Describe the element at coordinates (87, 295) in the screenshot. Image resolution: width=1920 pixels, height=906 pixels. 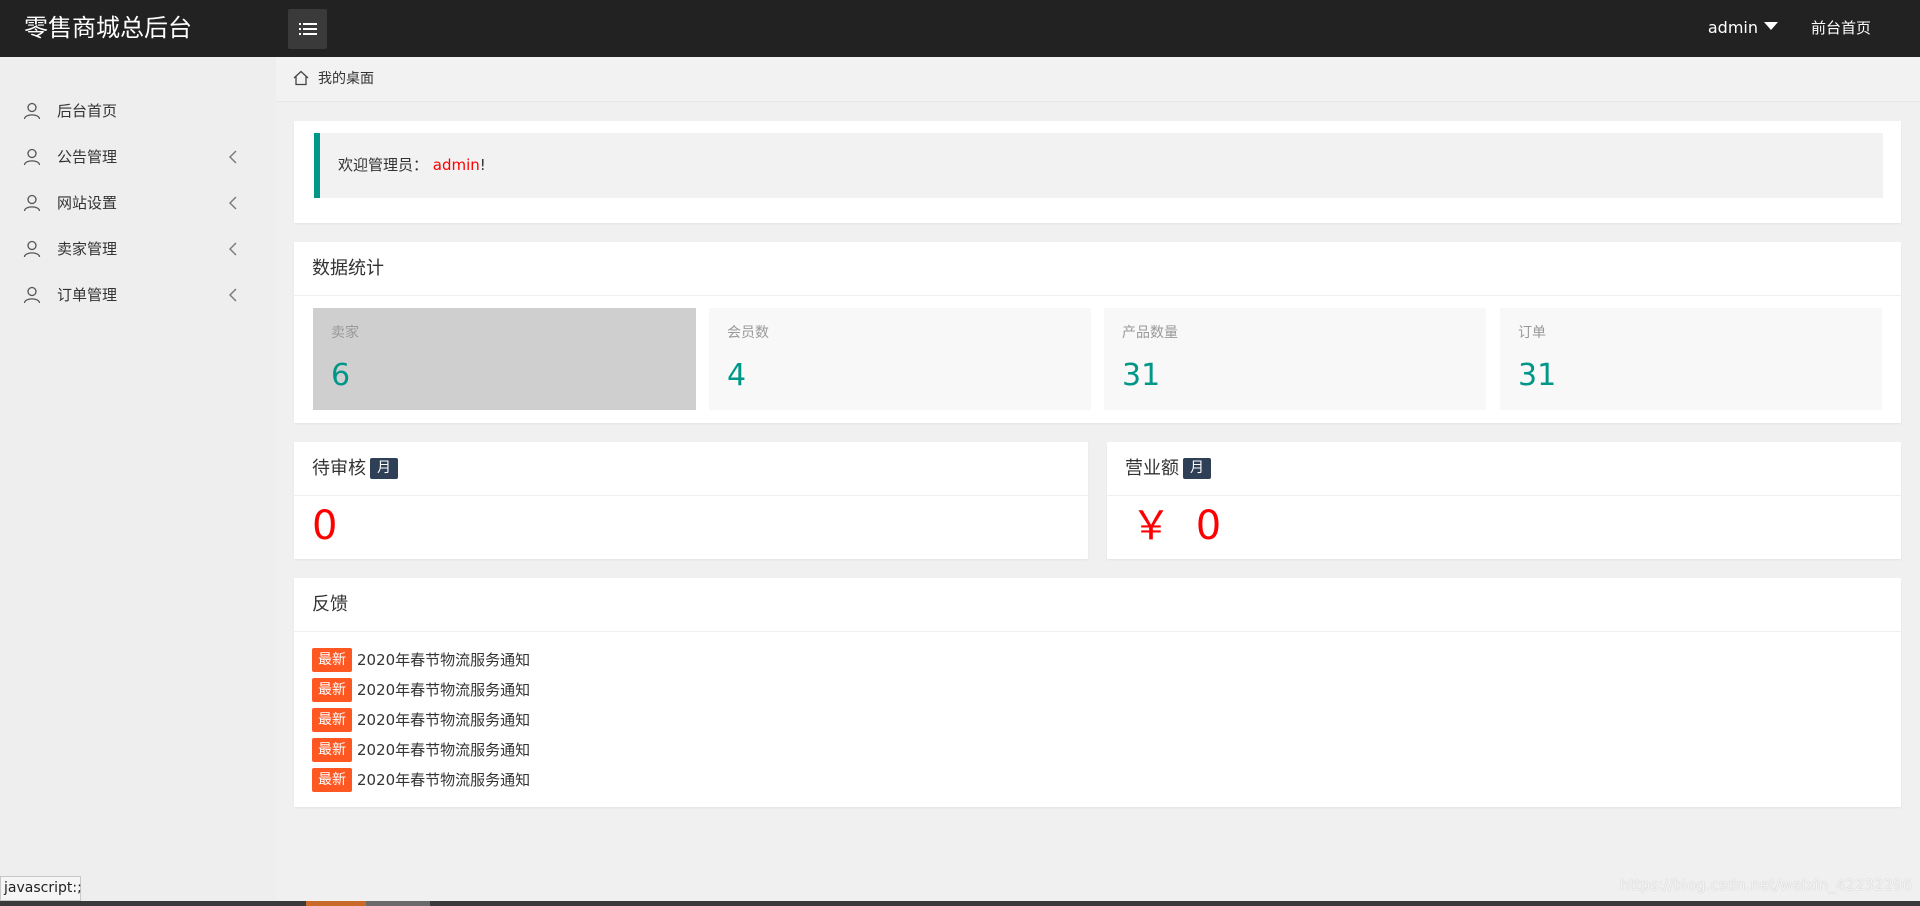
I see `sidebar-item-label: 订单管理` at that location.